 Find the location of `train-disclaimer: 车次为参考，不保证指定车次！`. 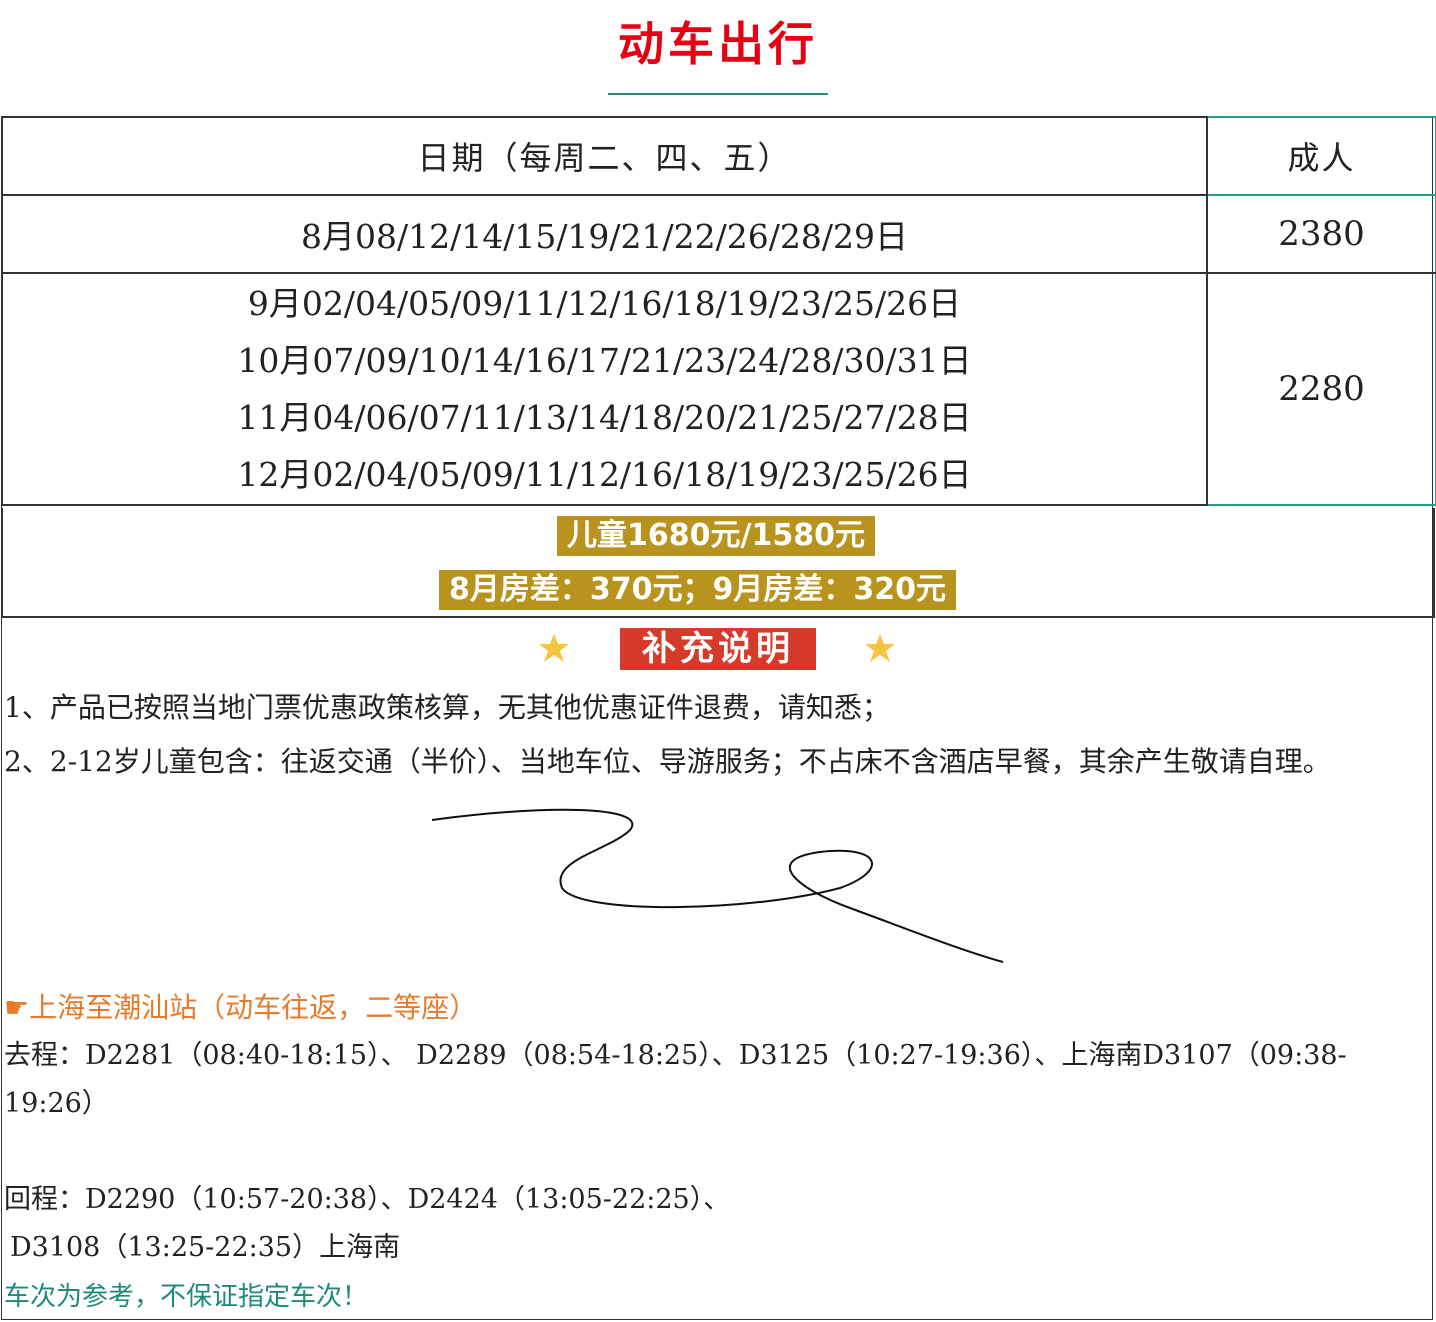

train-disclaimer: 车次为参考，不保证指定车次！ is located at coordinates (186, 1297).